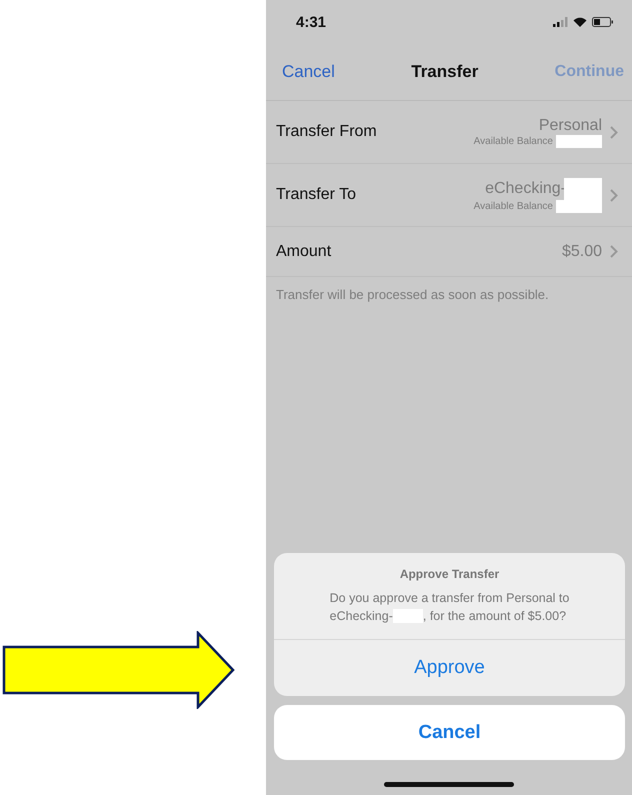 Image resolution: width=632 pixels, height=795 pixels. What do you see at coordinates (570, 125) in the screenshot?
I see `account-name: Personal` at bounding box center [570, 125].